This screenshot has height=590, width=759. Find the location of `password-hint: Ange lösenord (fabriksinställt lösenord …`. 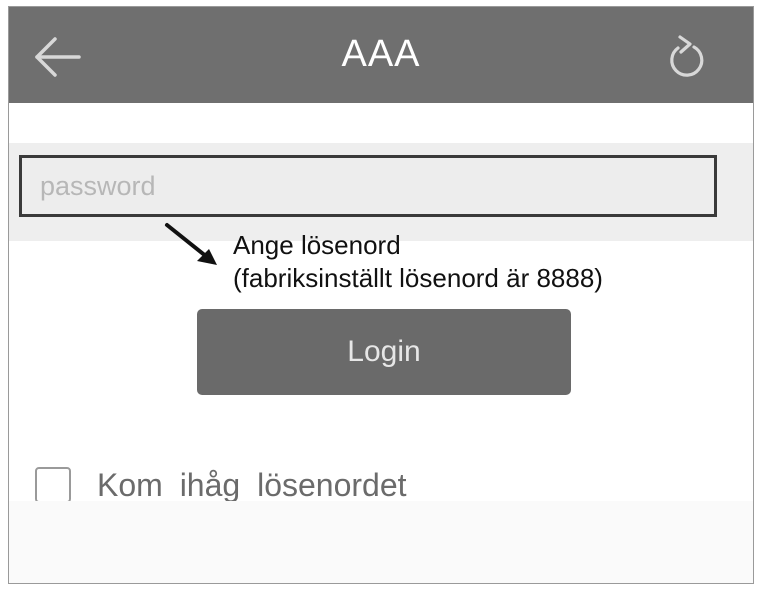

password-hint: Ange lösenord (fabriksinställt lösenord … is located at coordinates (418, 262).